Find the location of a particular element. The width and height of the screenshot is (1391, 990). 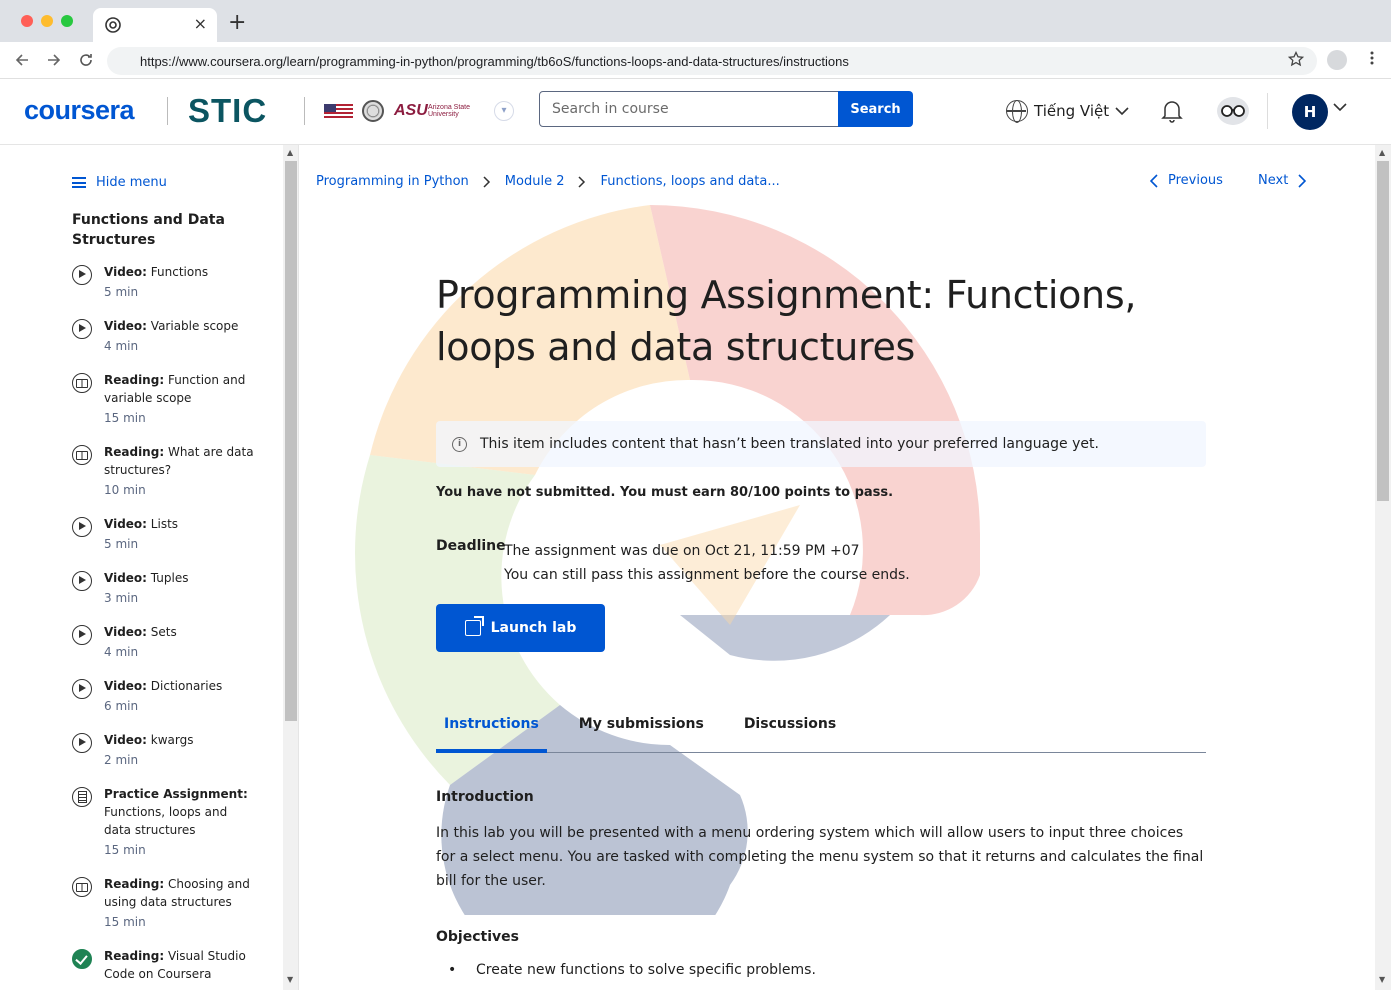

item-duration: 6 min is located at coordinates (121, 706).